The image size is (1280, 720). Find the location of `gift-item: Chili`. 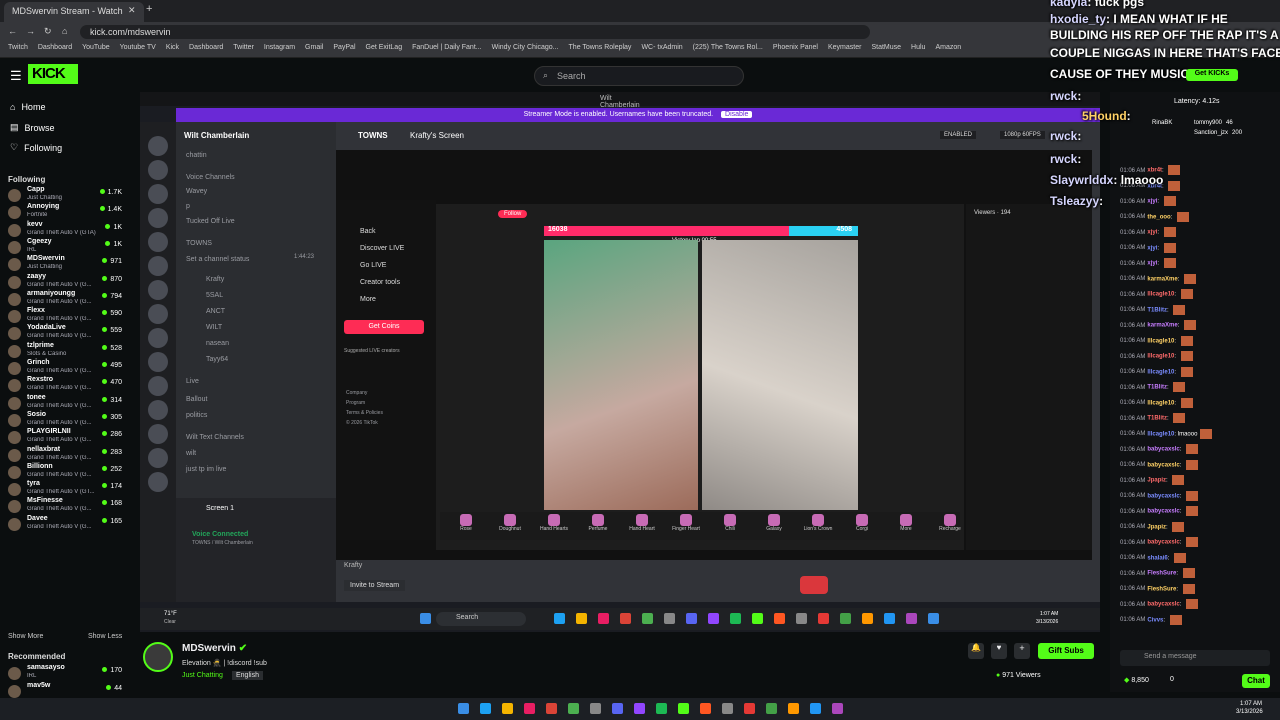

gift-item: Chili is located at coordinates (730, 523).